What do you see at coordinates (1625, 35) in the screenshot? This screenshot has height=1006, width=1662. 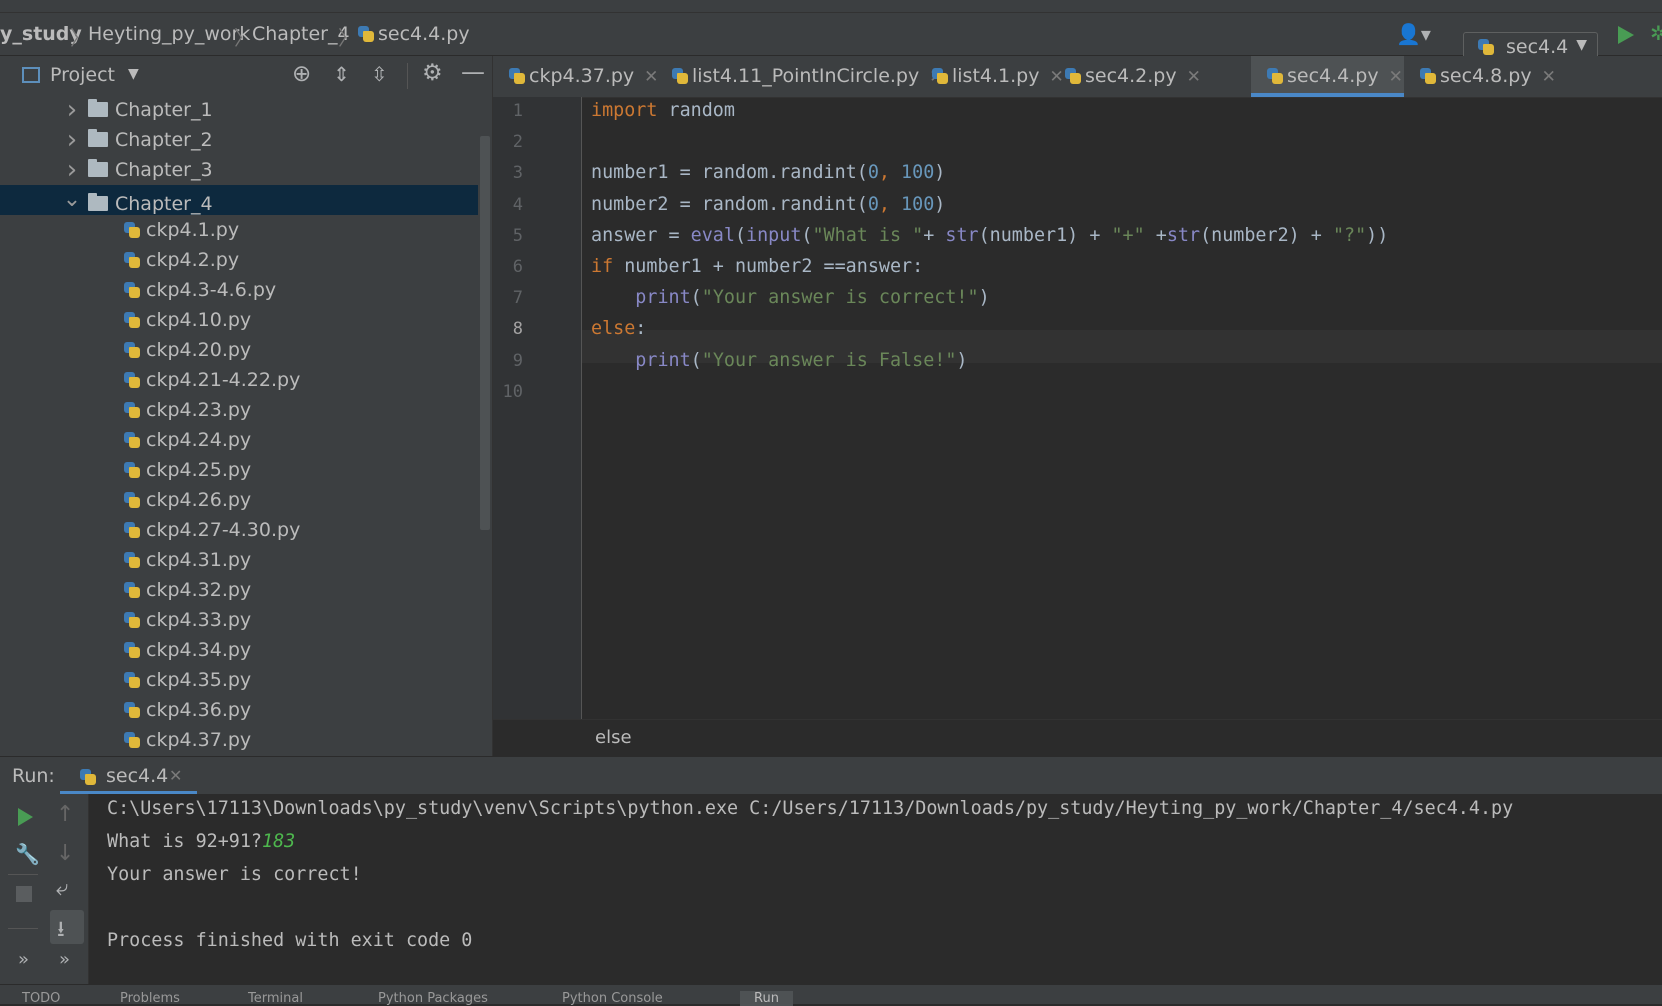 I see `run-icon` at bounding box center [1625, 35].